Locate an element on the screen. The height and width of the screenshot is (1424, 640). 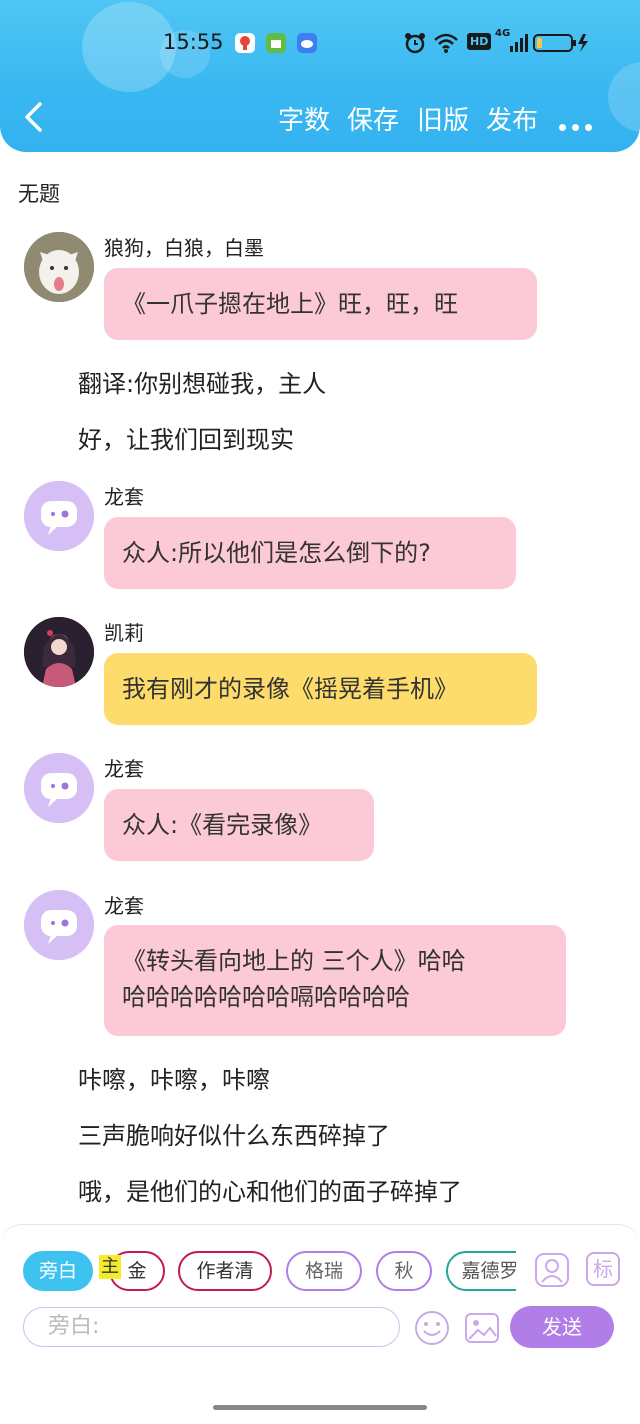
save-button: 保存 is located at coordinates (373, 118).